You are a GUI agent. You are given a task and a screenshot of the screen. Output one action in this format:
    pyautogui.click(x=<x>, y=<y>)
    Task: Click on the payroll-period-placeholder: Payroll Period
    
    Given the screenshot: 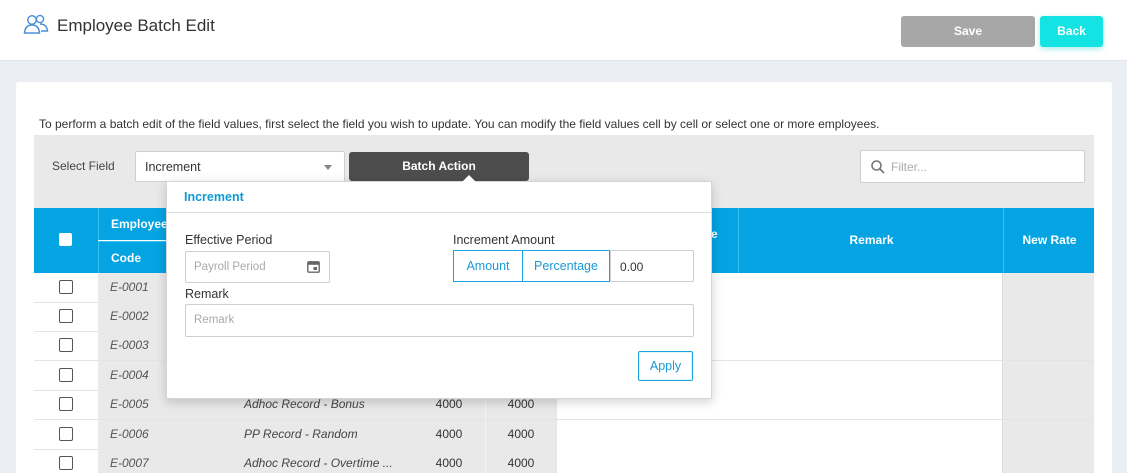 What is the action you would take?
    pyautogui.click(x=230, y=267)
    